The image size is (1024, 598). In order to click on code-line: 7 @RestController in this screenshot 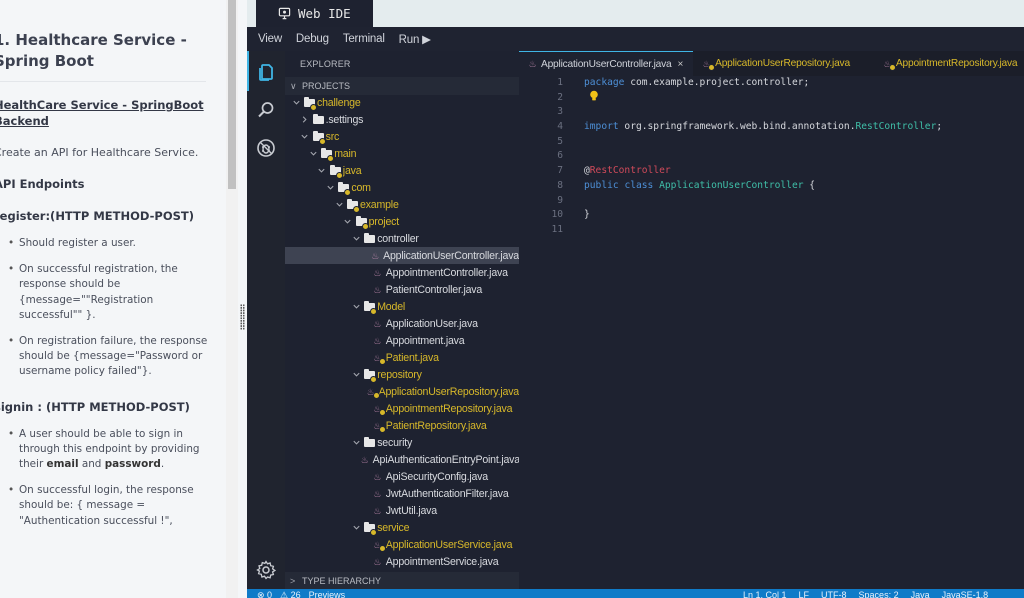, I will do `click(771, 171)`.